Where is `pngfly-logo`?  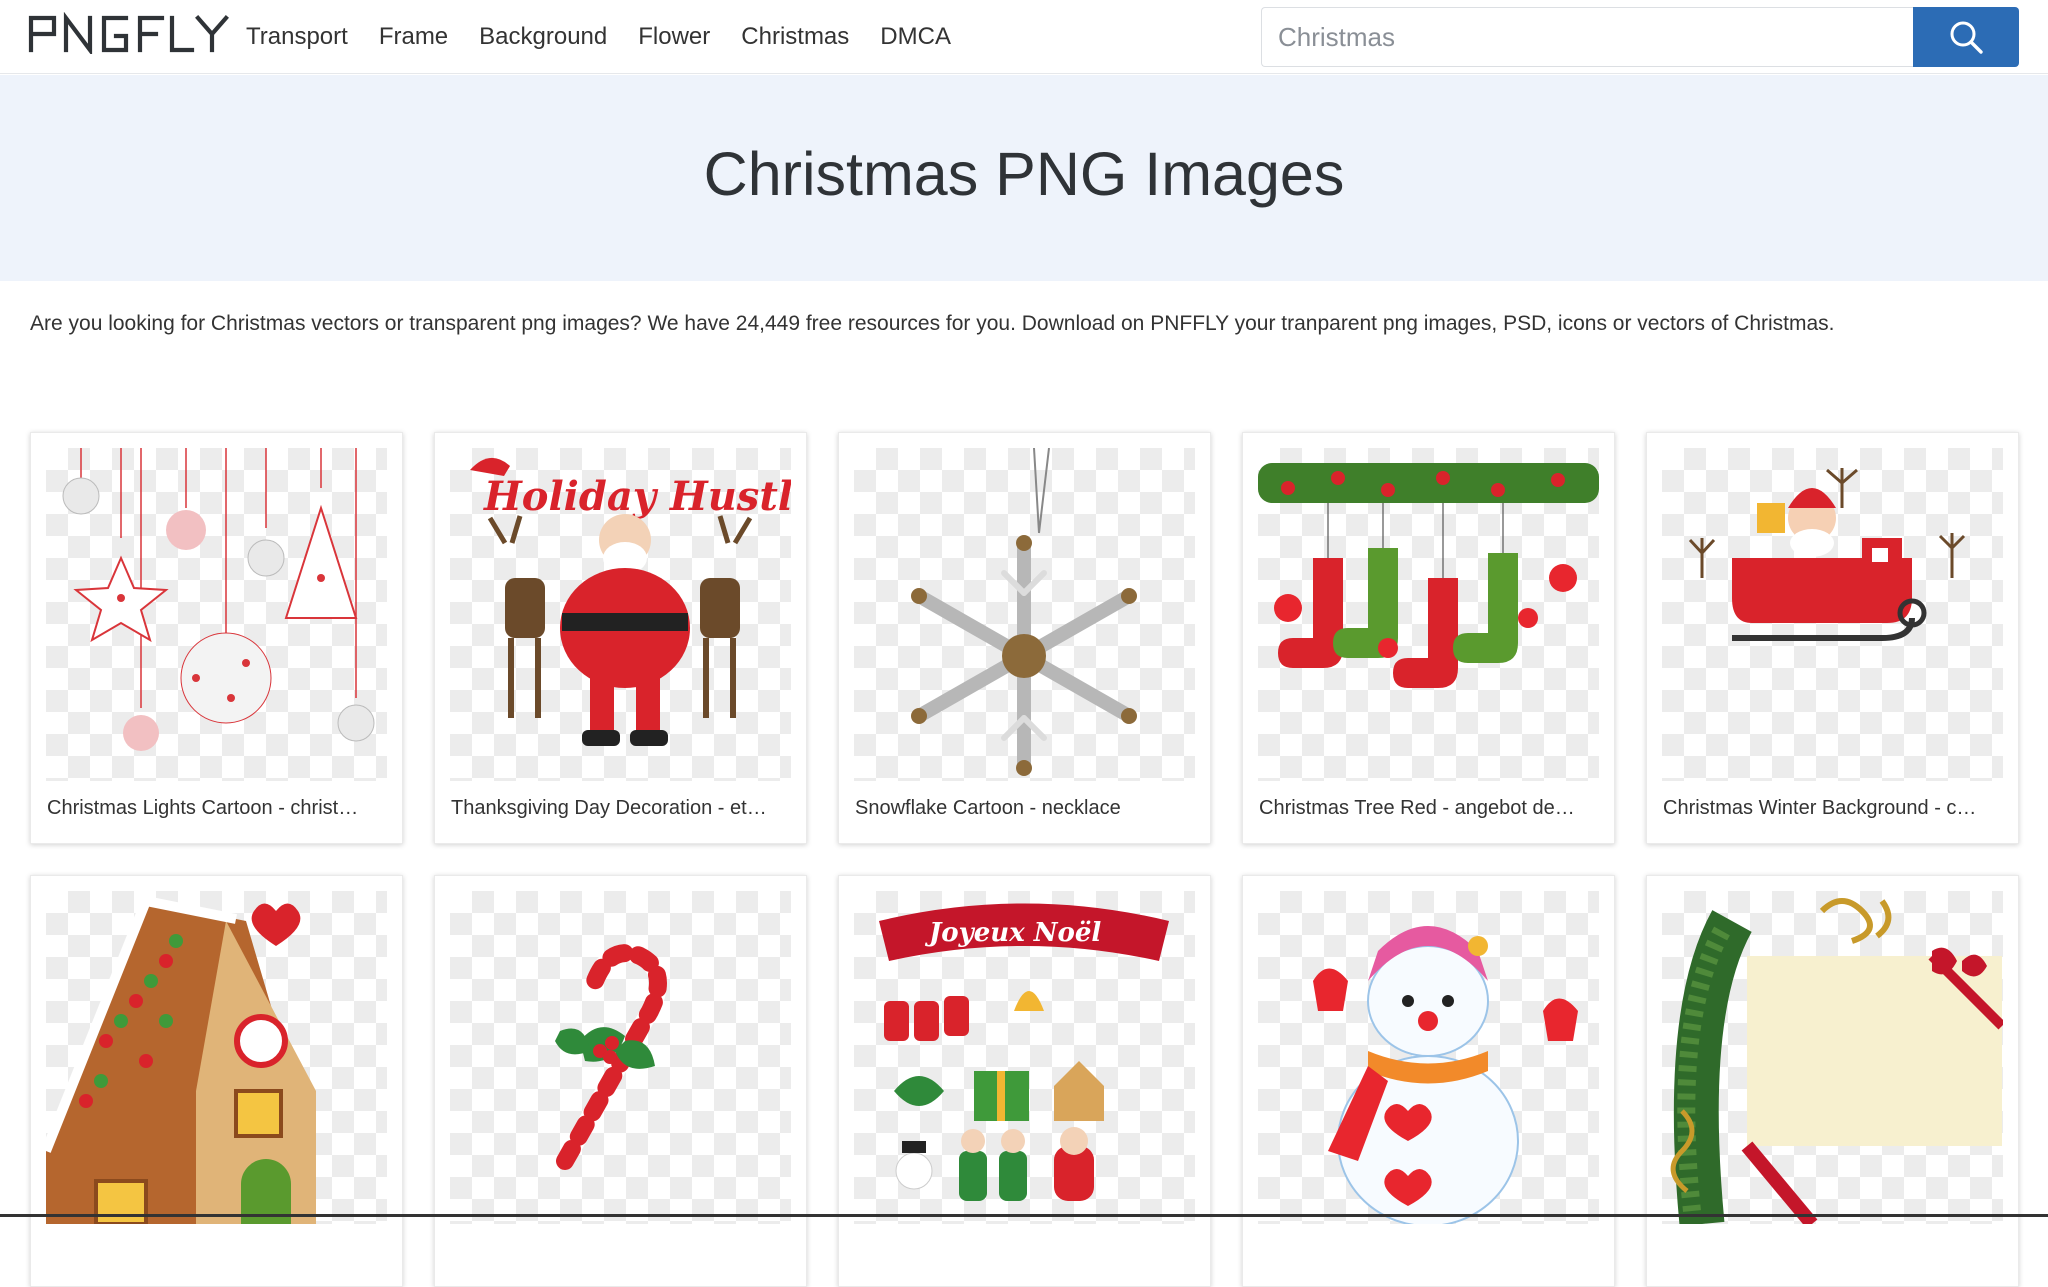 pngfly-logo is located at coordinates (130, 34).